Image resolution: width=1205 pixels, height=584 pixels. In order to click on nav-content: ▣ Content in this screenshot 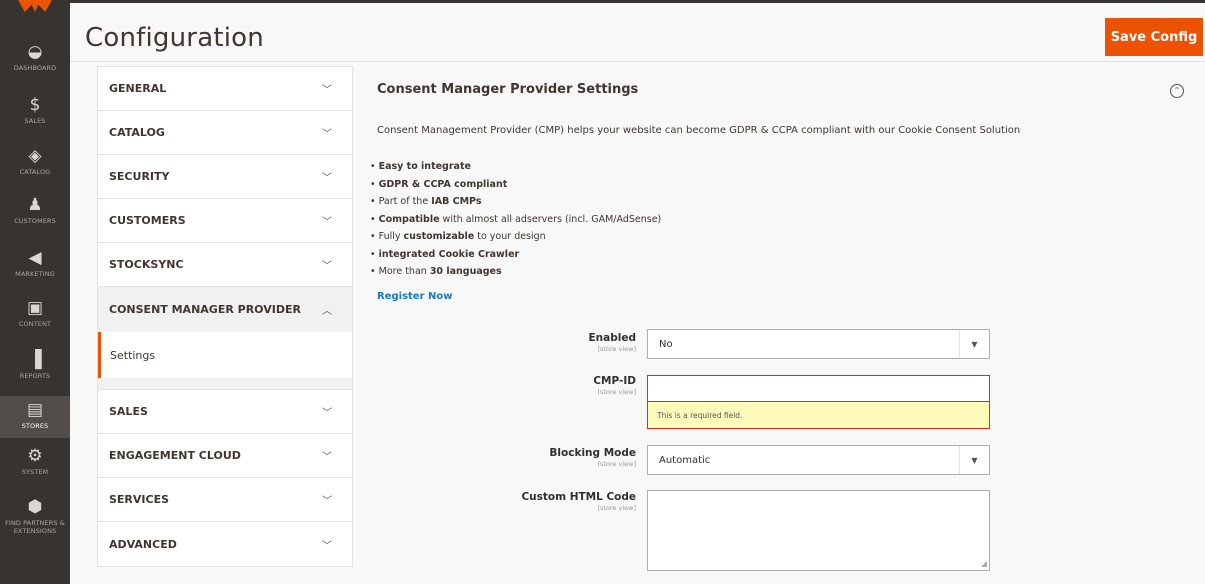, I will do `click(35, 318)`.